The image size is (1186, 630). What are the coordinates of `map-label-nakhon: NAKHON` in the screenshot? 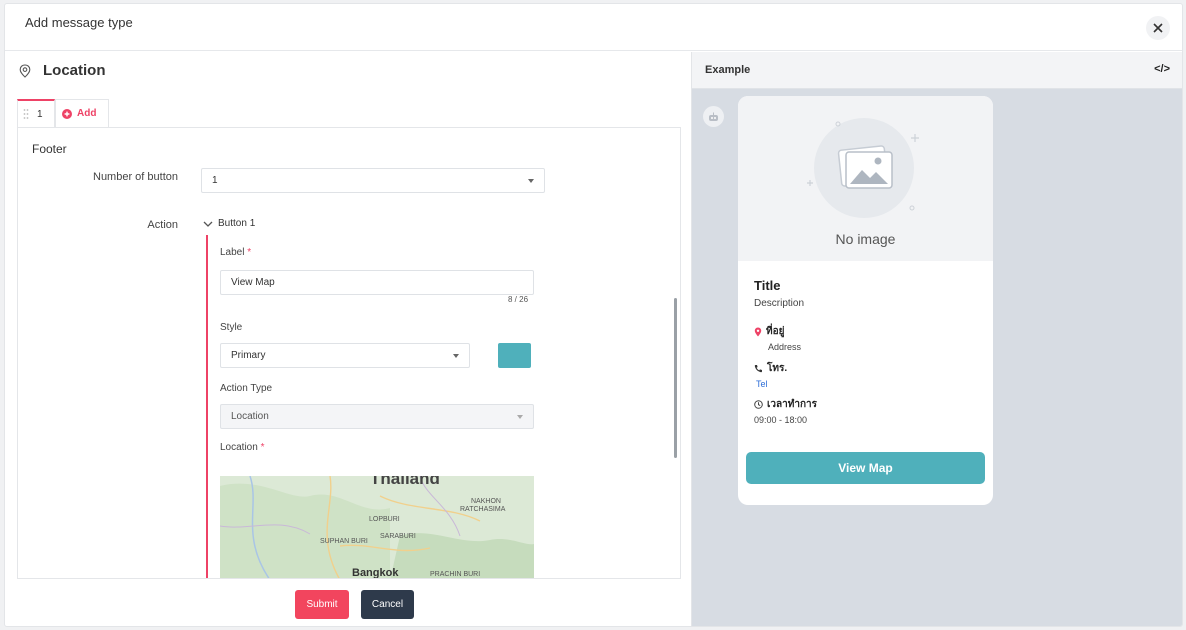 It's located at (486, 501).